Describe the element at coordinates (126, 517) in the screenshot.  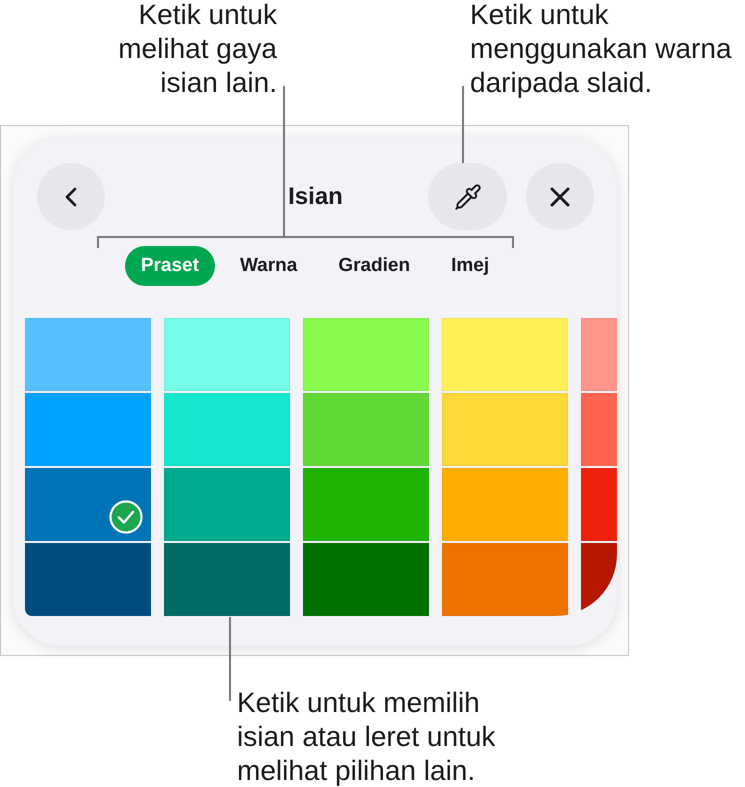
I see `checkmark-icon` at that location.